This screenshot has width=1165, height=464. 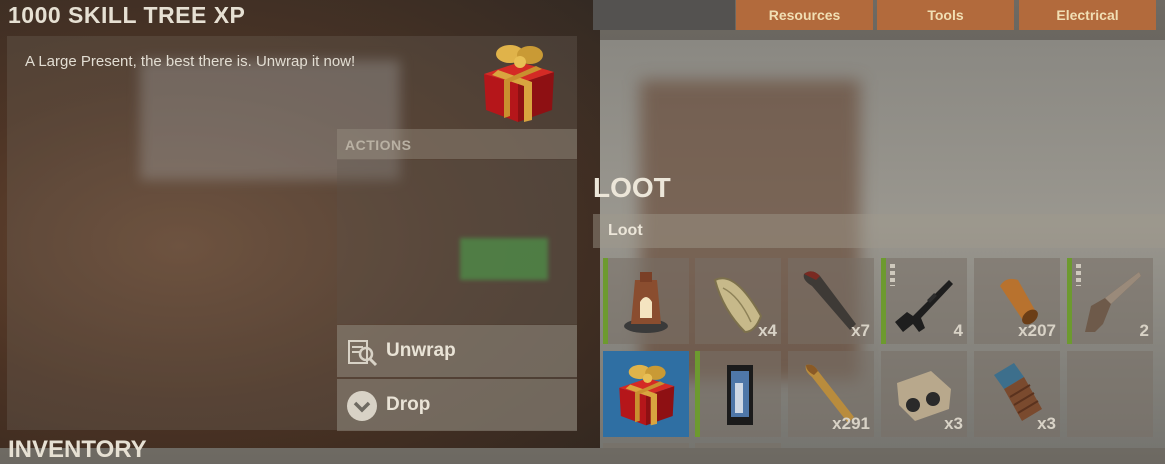 What do you see at coordinates (1017, 301) in the screenshot?
I see `loot-slot-5: x207` at bounding box center [1017, 301].